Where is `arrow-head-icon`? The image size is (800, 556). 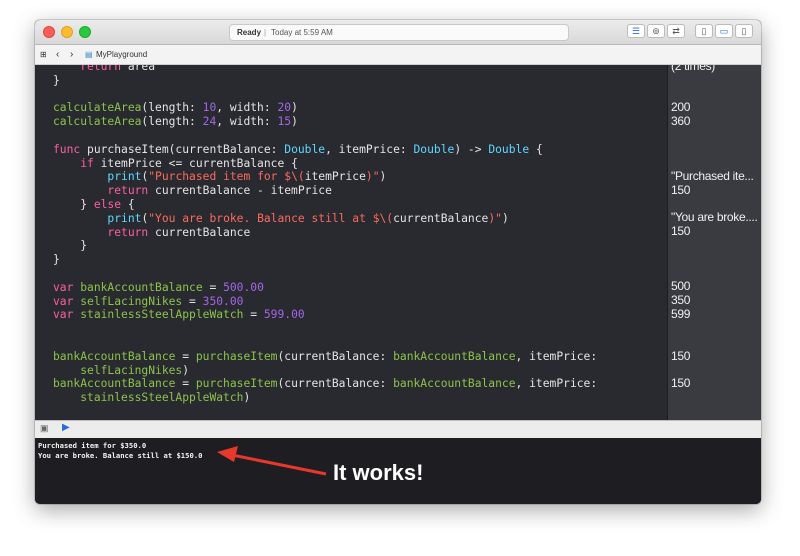
arrow-head-icon is located at coordinates (227, 454).